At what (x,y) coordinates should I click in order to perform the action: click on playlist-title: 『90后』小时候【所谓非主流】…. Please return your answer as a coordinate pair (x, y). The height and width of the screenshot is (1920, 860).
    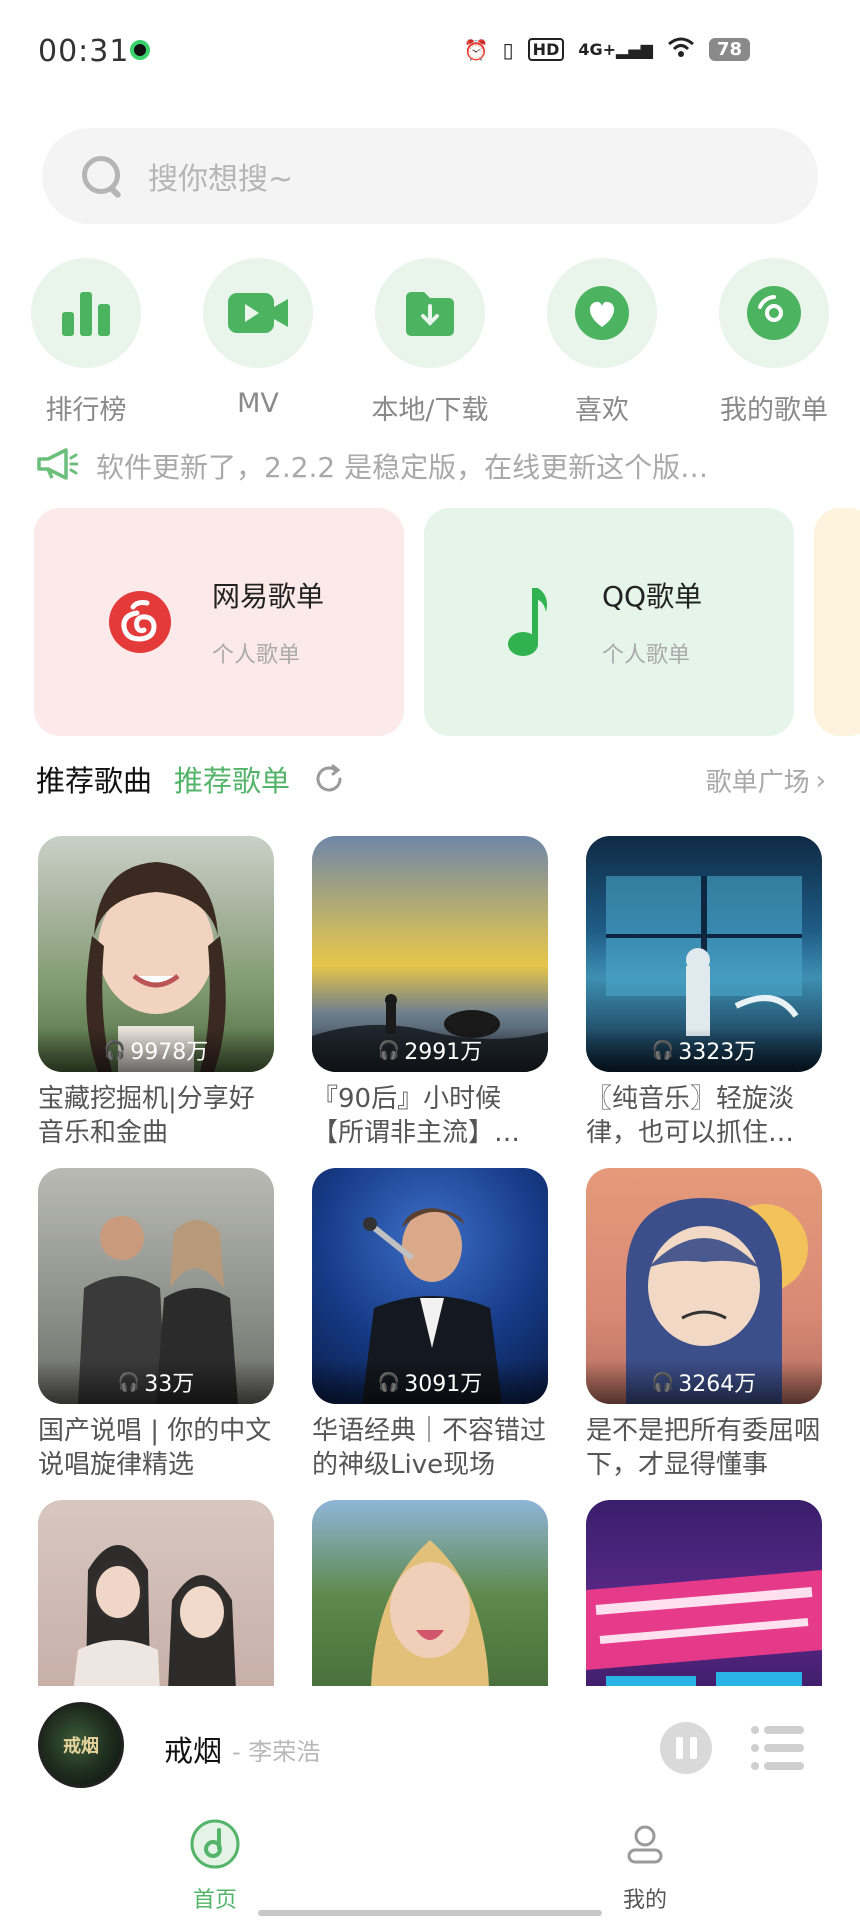
    Looking at the image, I should click on (416, 1116).